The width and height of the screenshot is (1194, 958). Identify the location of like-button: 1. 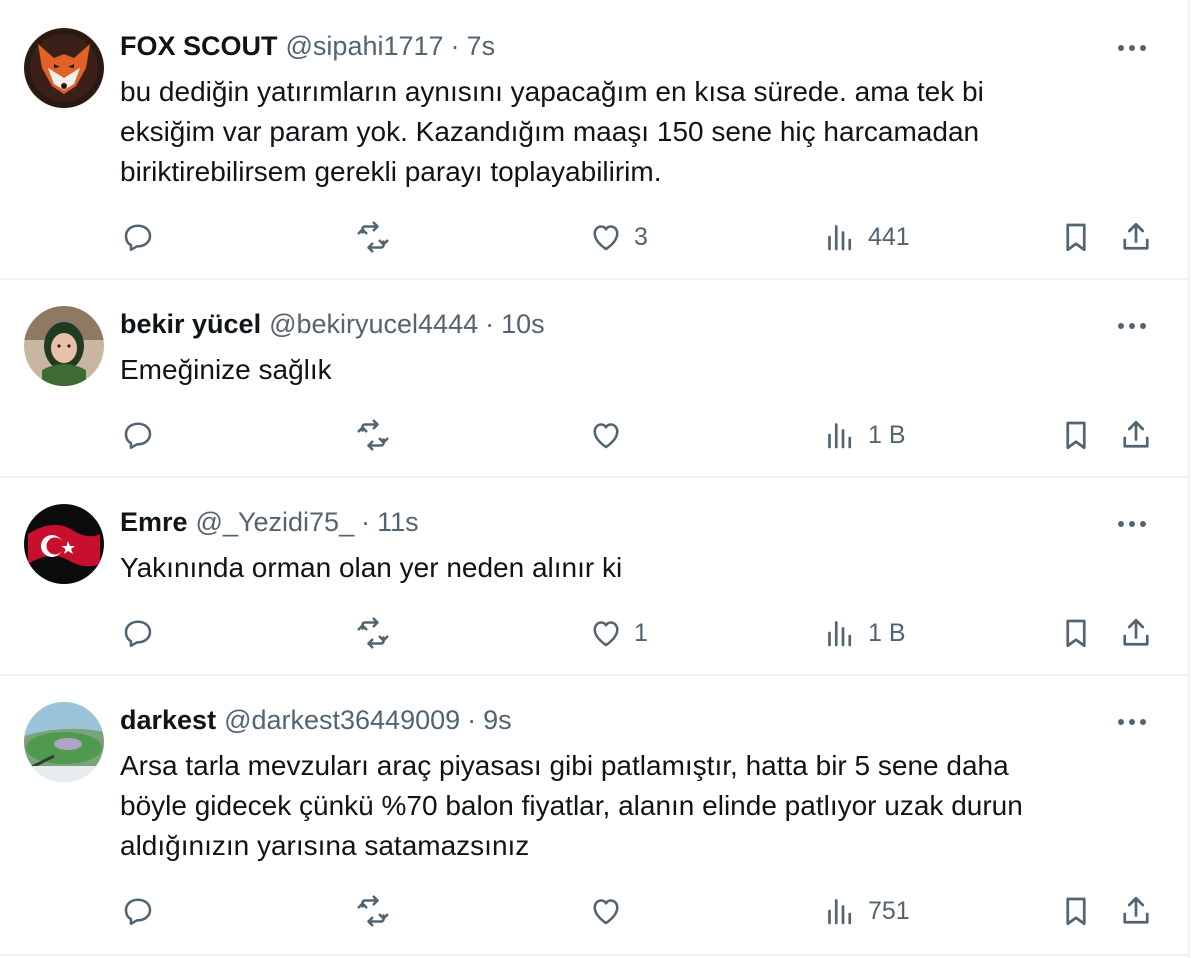
(618, 633).